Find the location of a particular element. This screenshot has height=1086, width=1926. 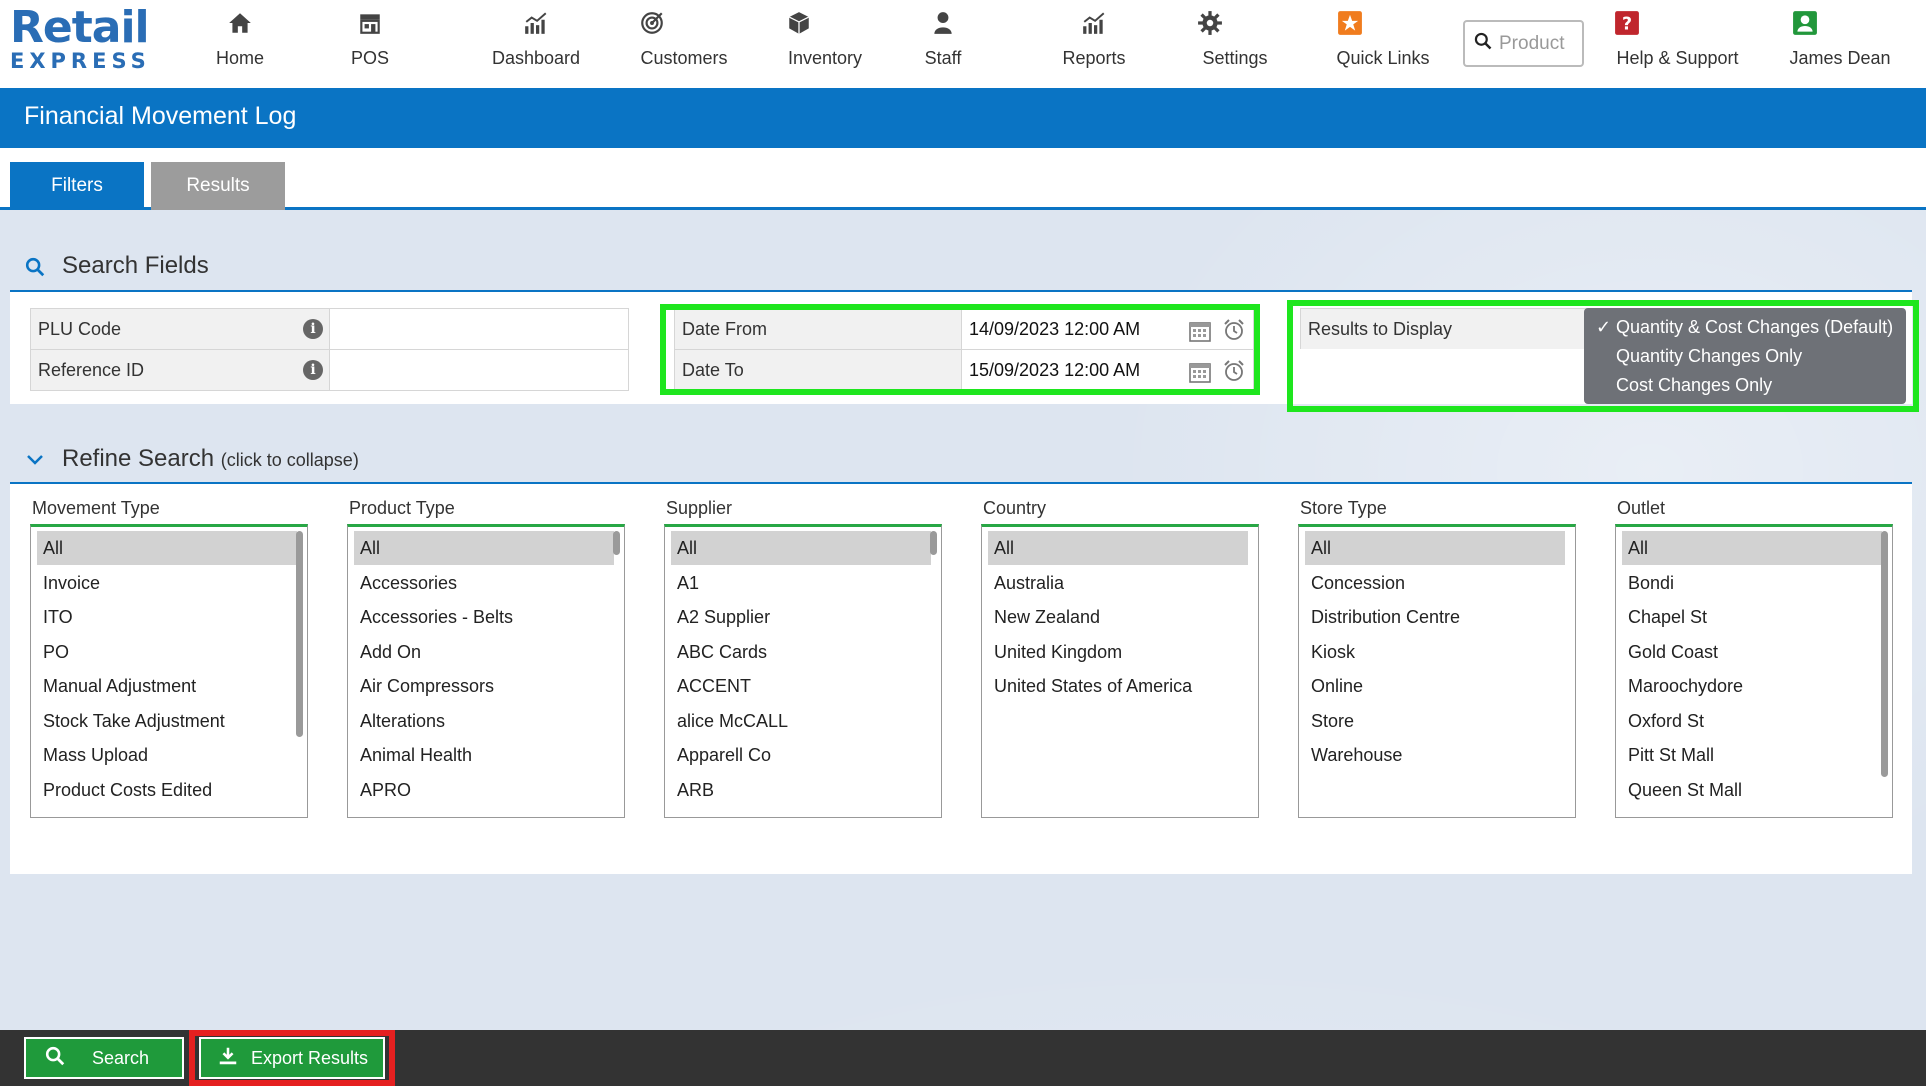

dashboard-chart-icon is located at coordinates (536, 26).